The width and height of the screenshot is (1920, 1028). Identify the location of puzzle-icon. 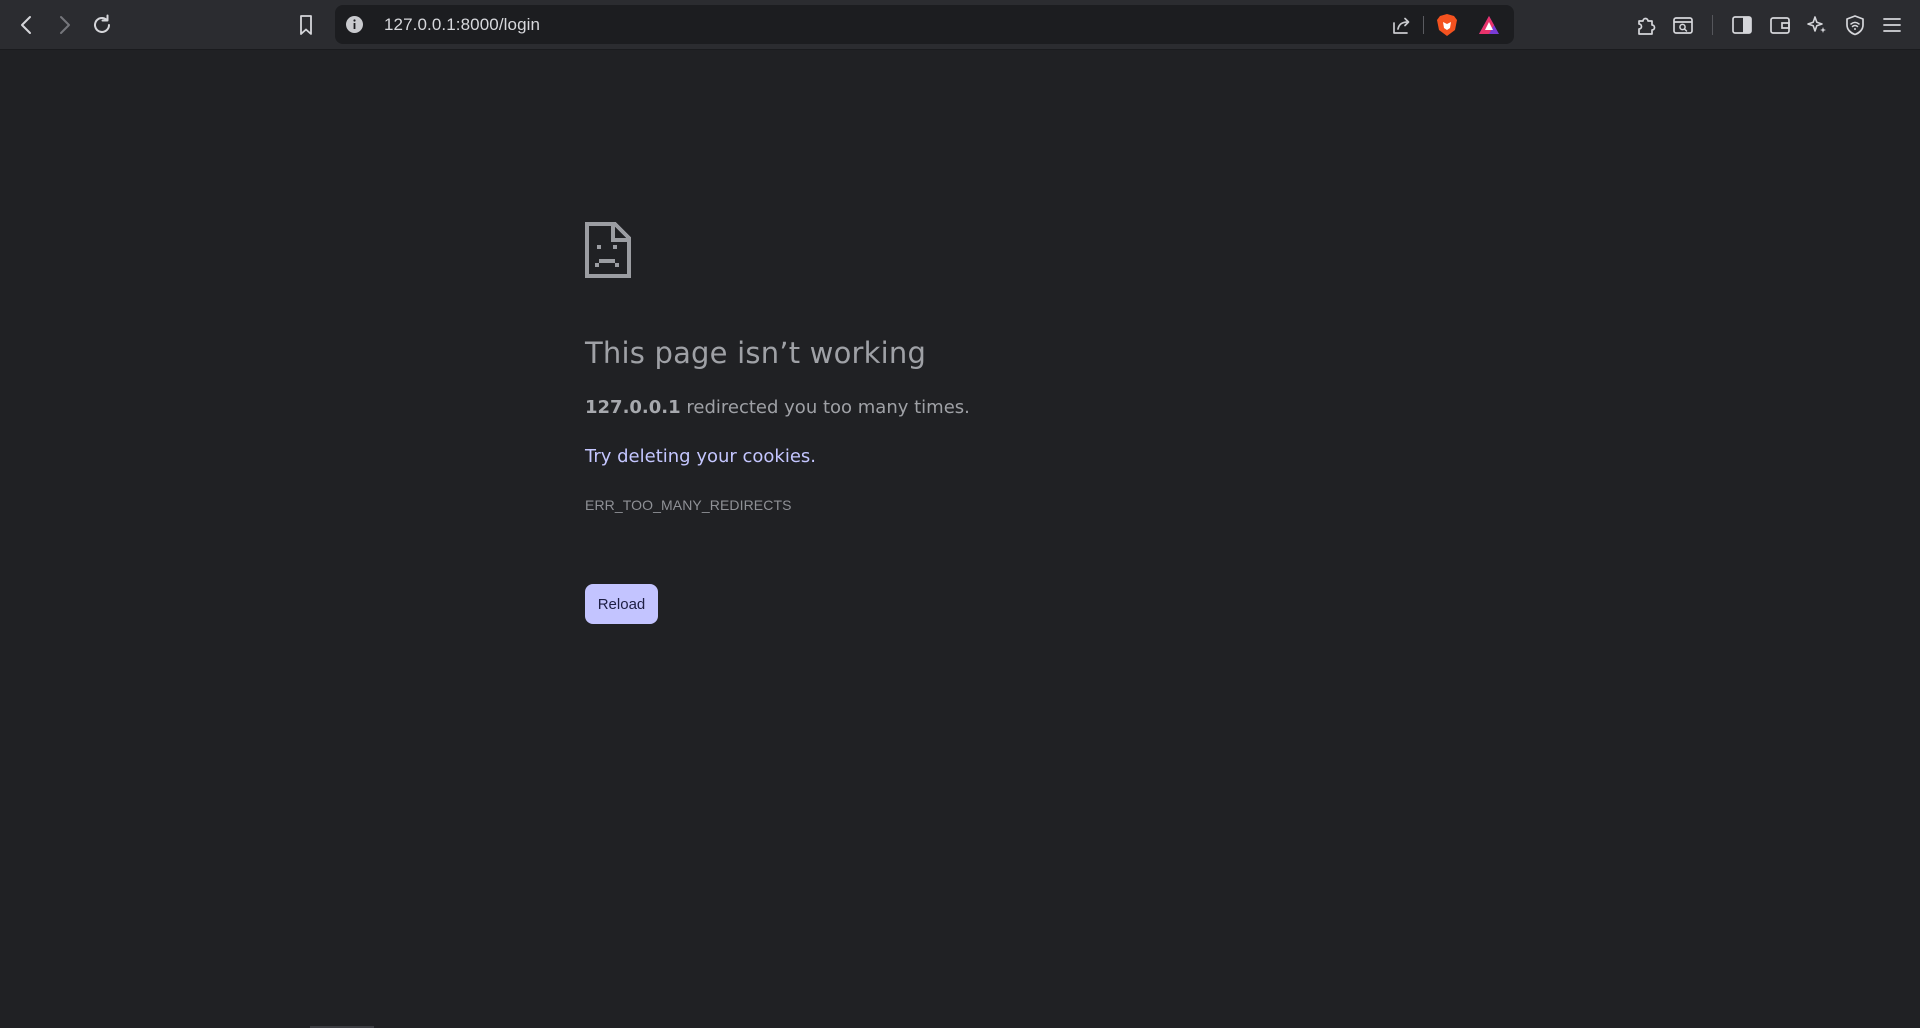
(1646, 25).